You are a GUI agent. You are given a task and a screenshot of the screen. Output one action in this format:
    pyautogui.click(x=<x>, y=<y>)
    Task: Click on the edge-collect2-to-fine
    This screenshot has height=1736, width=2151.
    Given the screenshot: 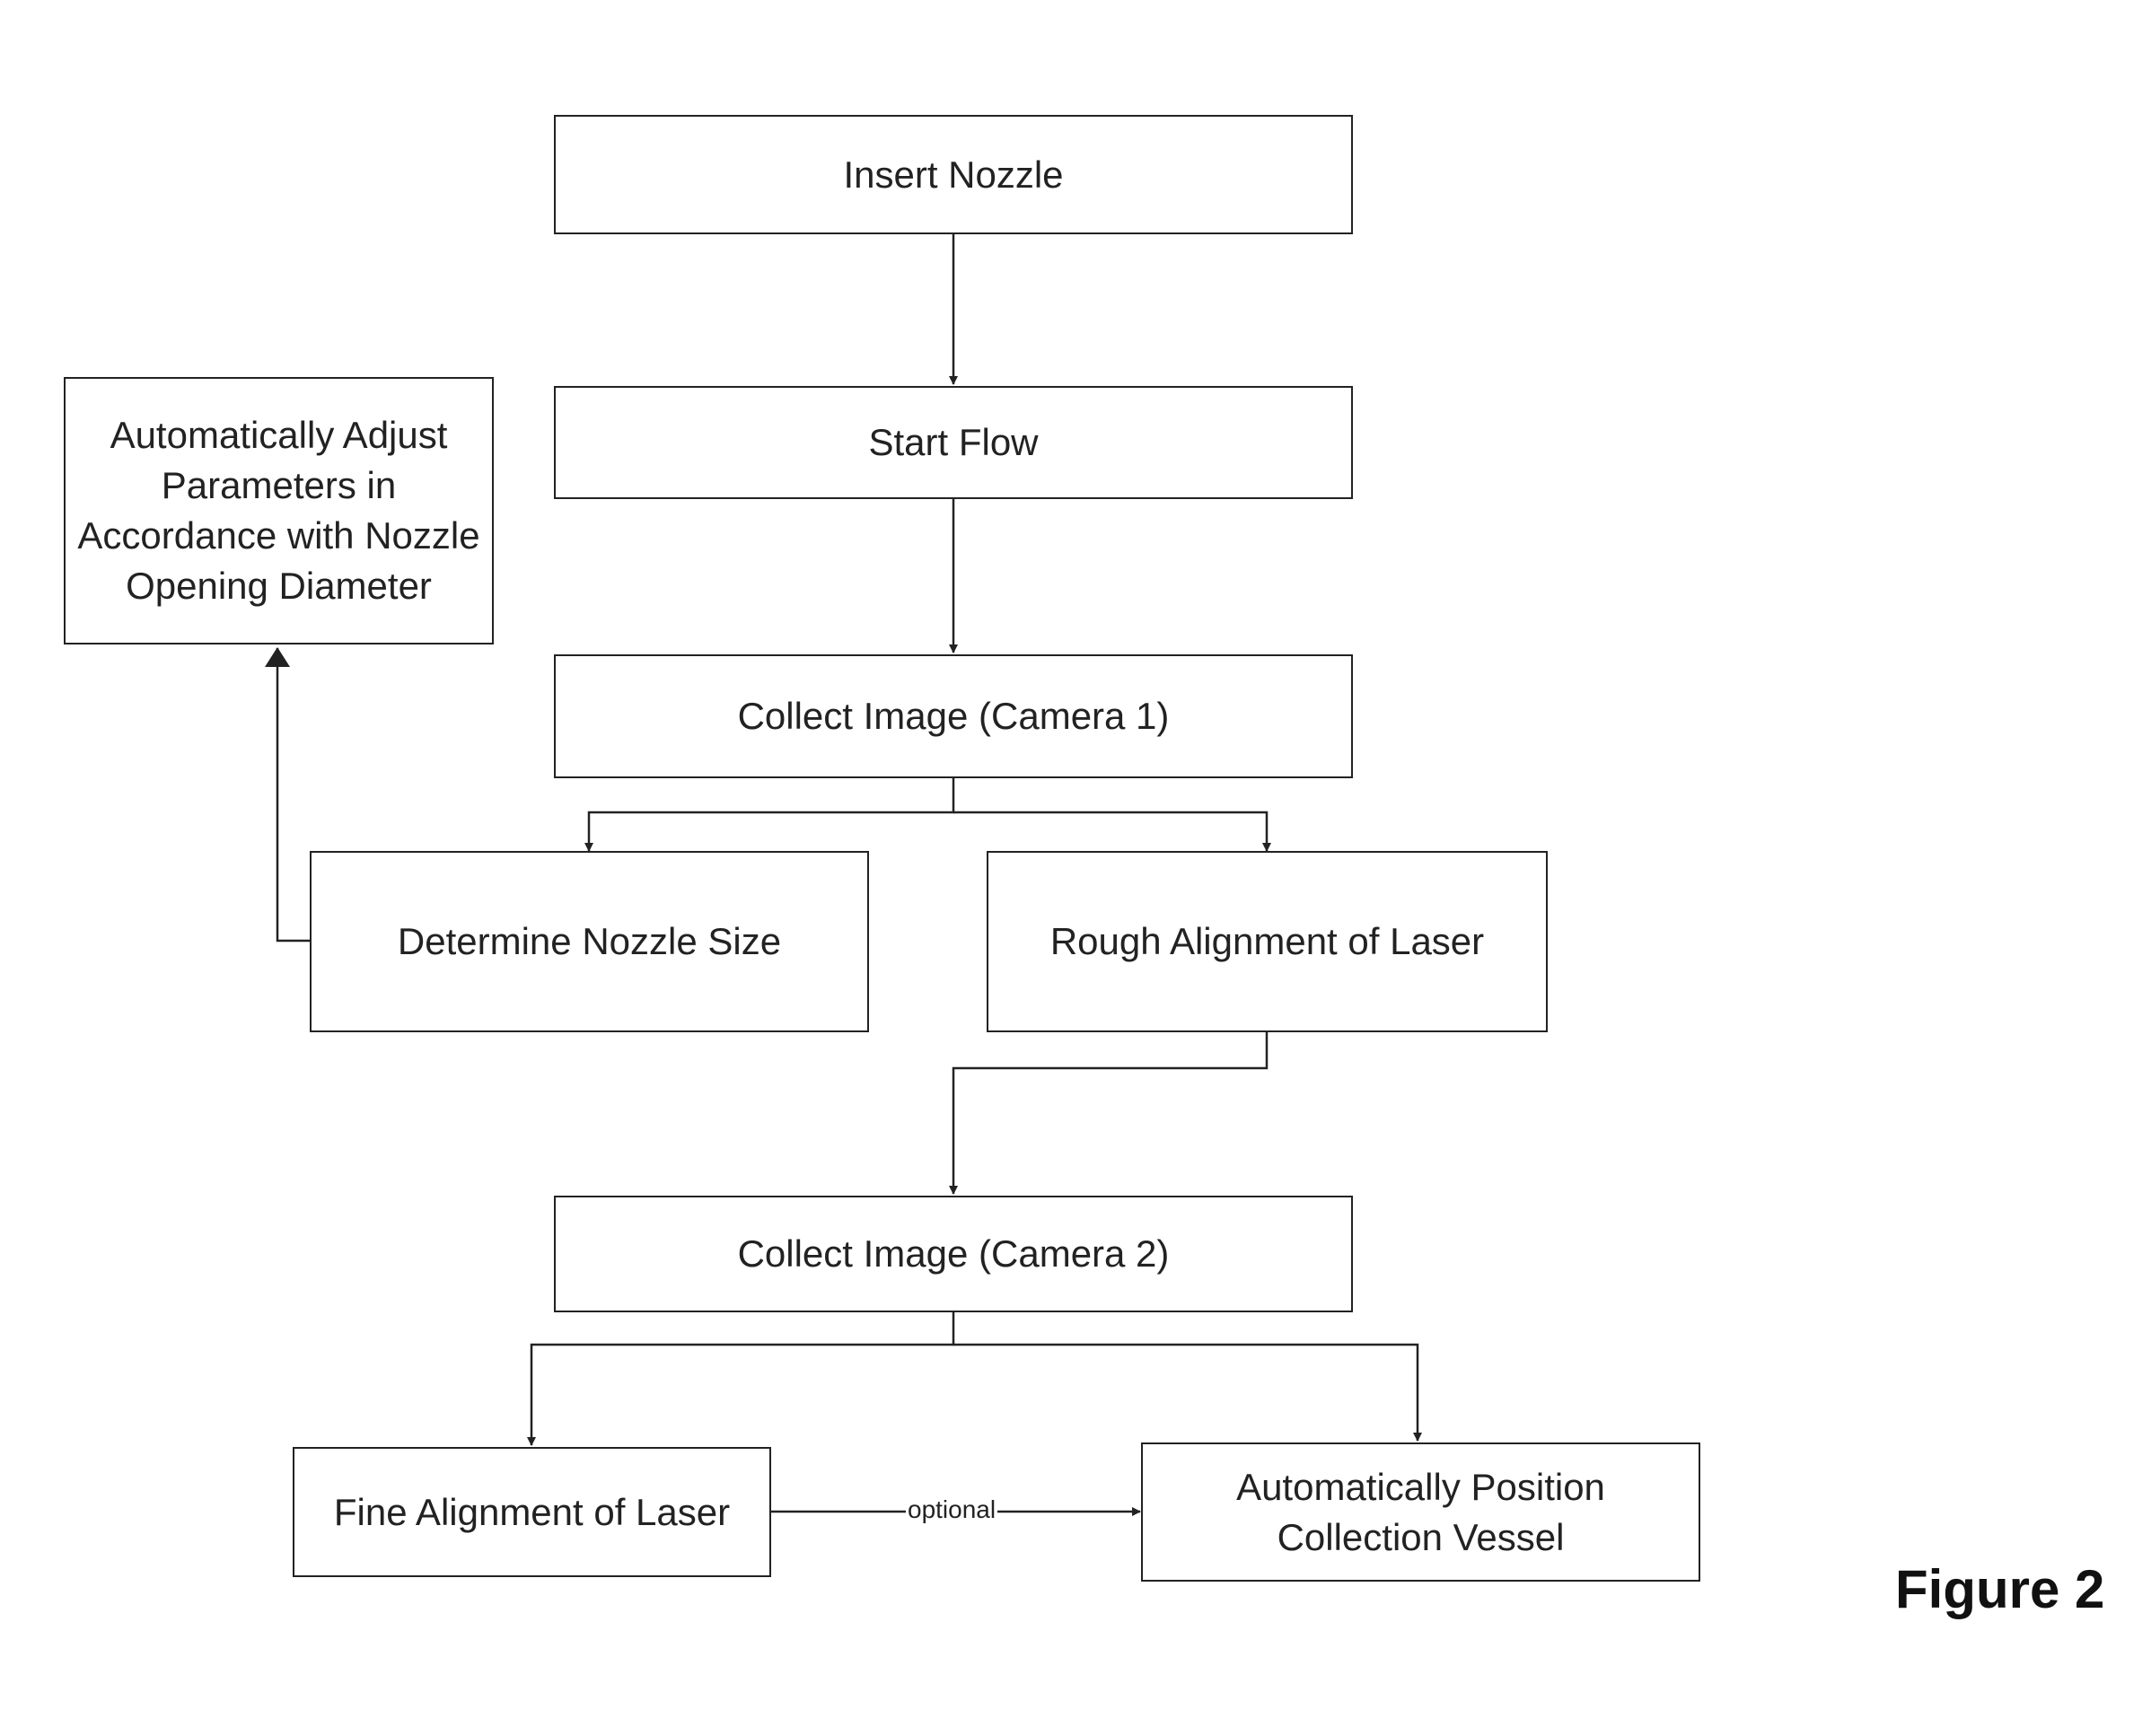 What is the action you would take?
    pyautogui.click(x=741, y=1378)
    